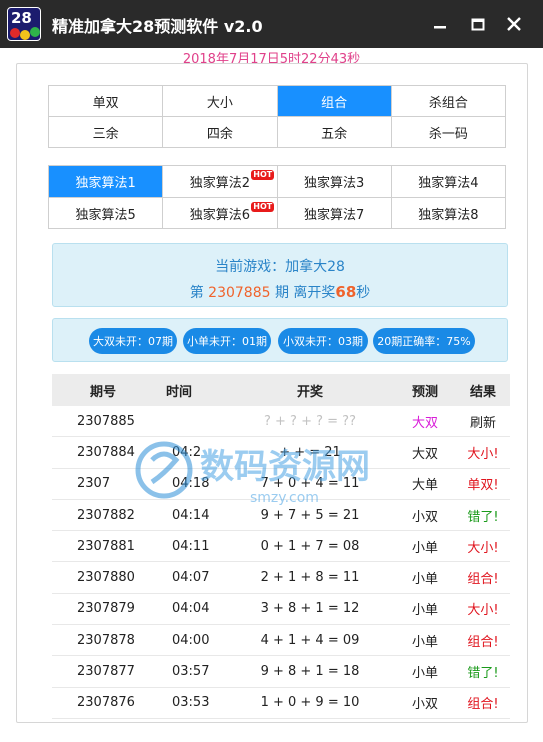 This screenshot has height=742, width=543. I want to click on window-title: 精准加拿大28预测软件 v2.0, so click(157, 26).